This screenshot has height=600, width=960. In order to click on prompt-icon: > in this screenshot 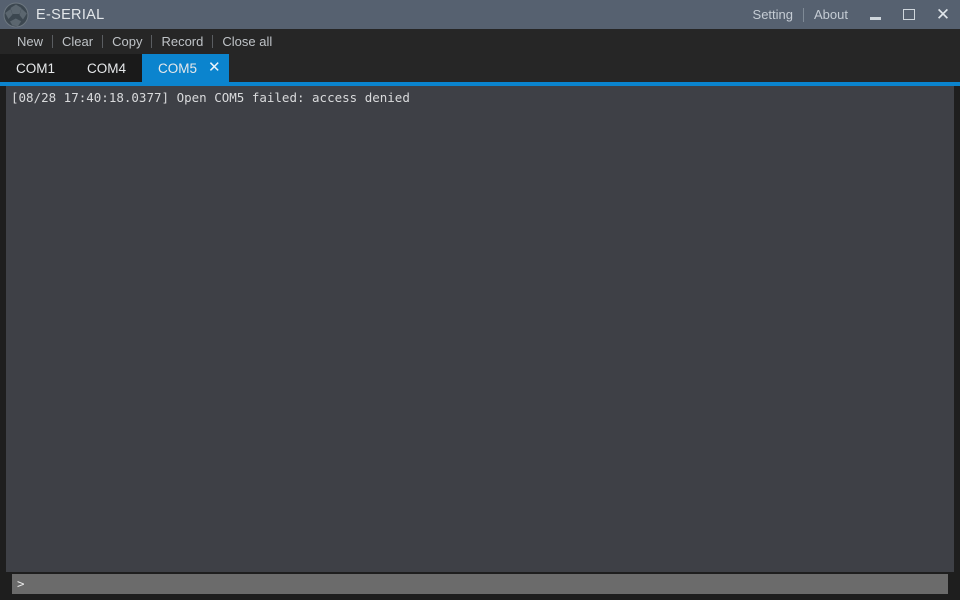, I will do `click(21, 583)`.